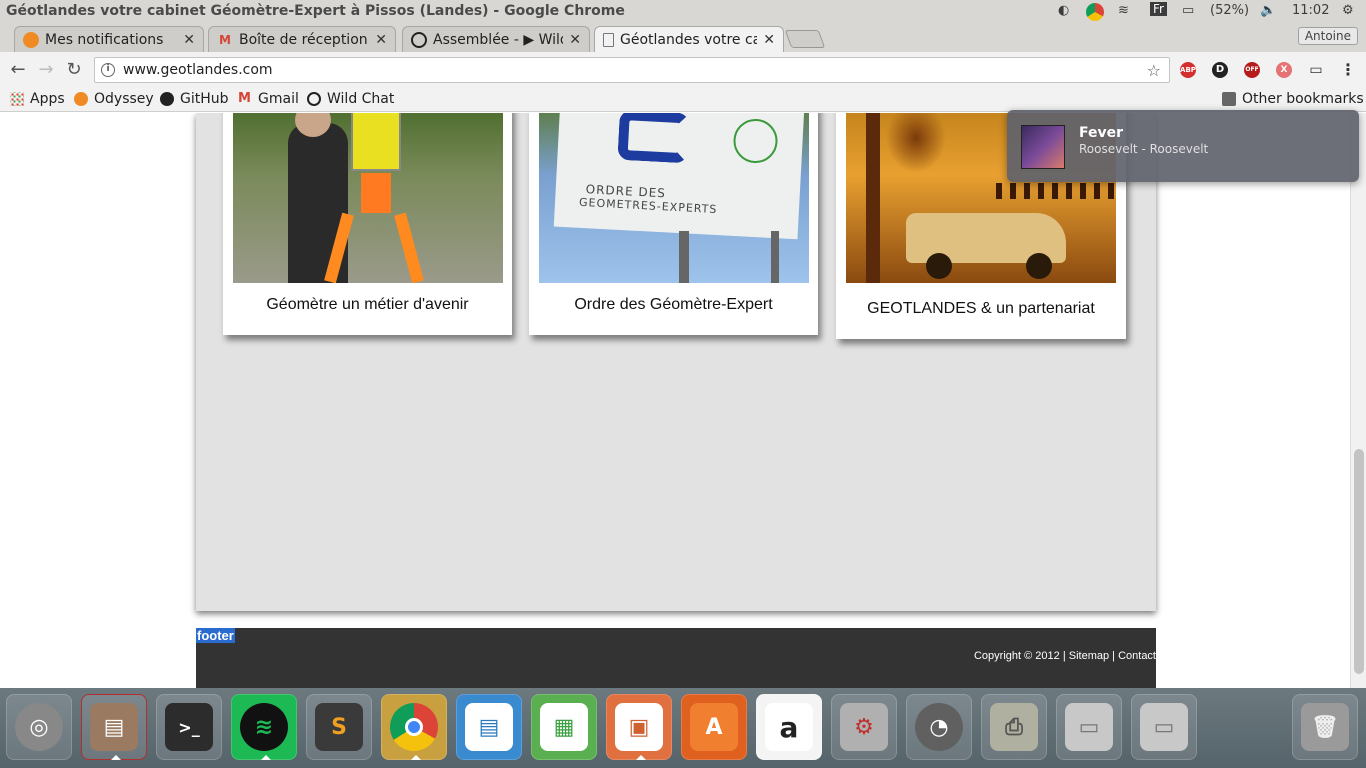 The image size is (1366, 768). Describe the element at coordinates (1348, 70) in the screenshot. I see `chrome-menu-icon: ⋮` at that location.